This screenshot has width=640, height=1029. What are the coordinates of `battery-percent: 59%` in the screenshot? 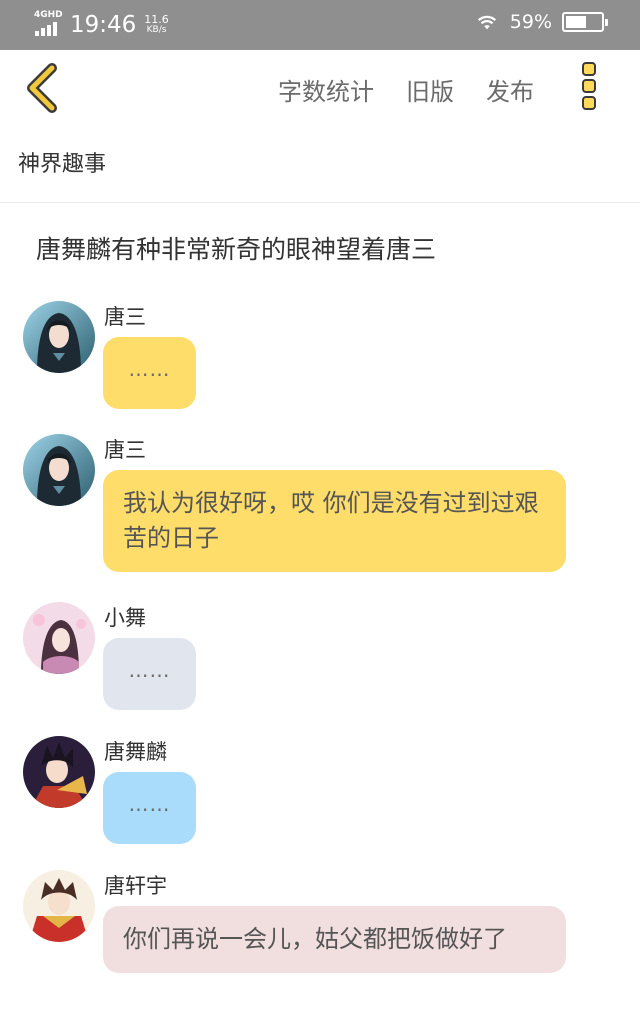 It's located at (530, 22).